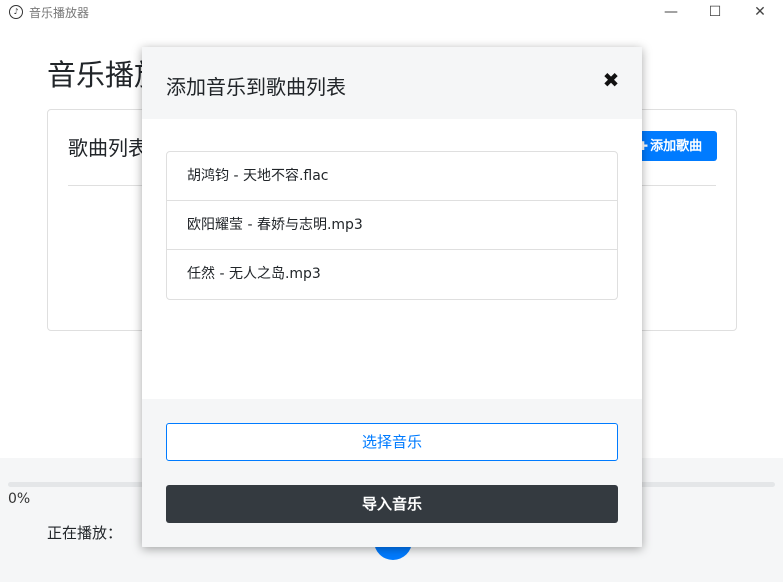 Image resolution: width=783 pixels, height=582 pixels. Describe the element at coordinates (392, 442) in the screenshot. I see `choose-music-button: 选择音乐` at that location.